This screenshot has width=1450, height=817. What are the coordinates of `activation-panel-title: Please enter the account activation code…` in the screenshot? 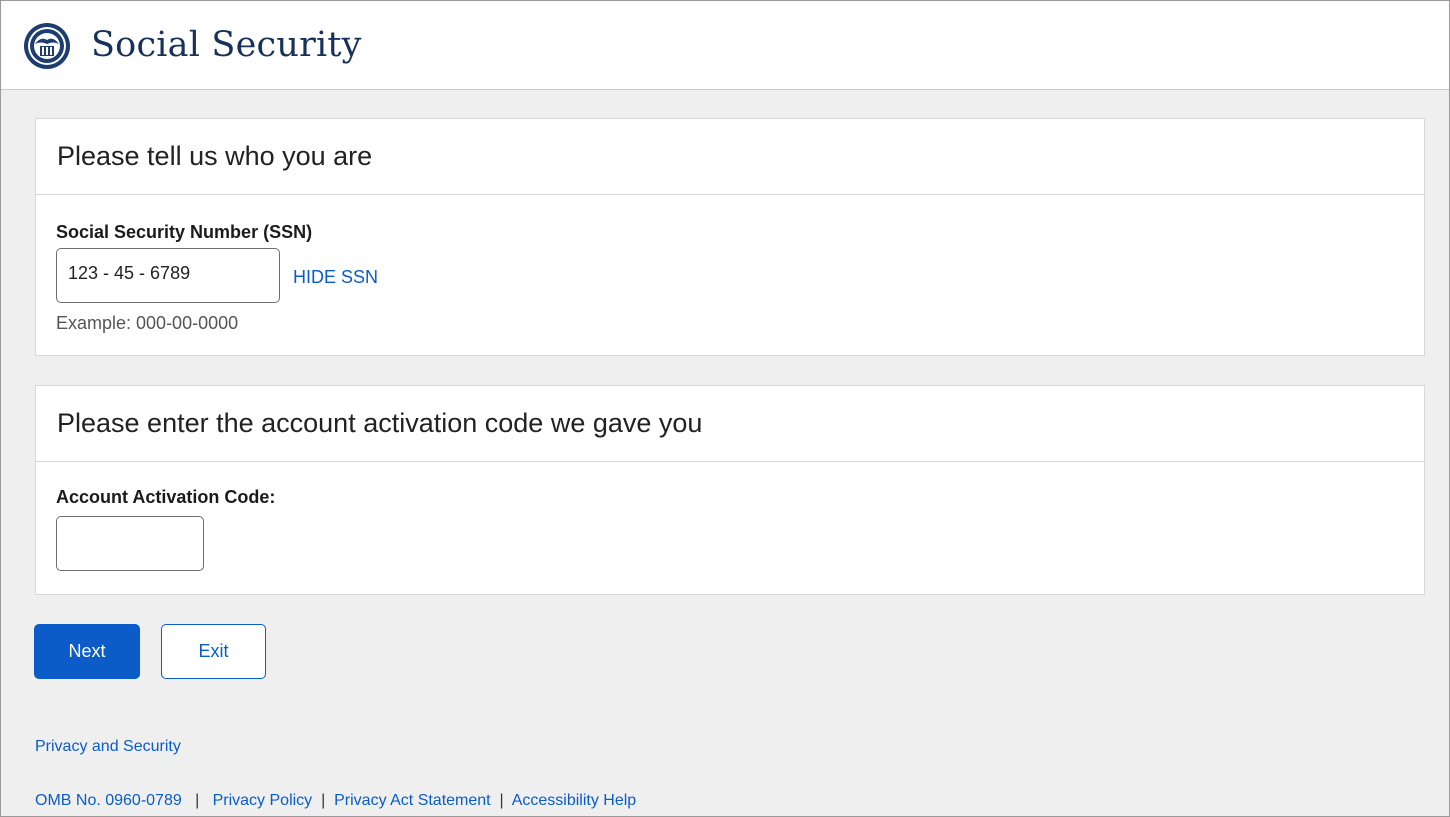 It's located at (730, 424).